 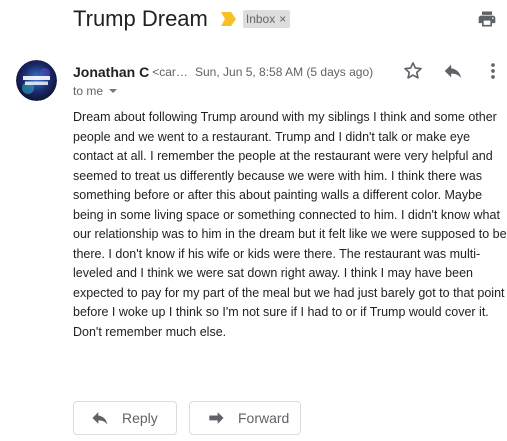 I want to click on inbox-label-text: Inbox, so click(x=260, y=19).